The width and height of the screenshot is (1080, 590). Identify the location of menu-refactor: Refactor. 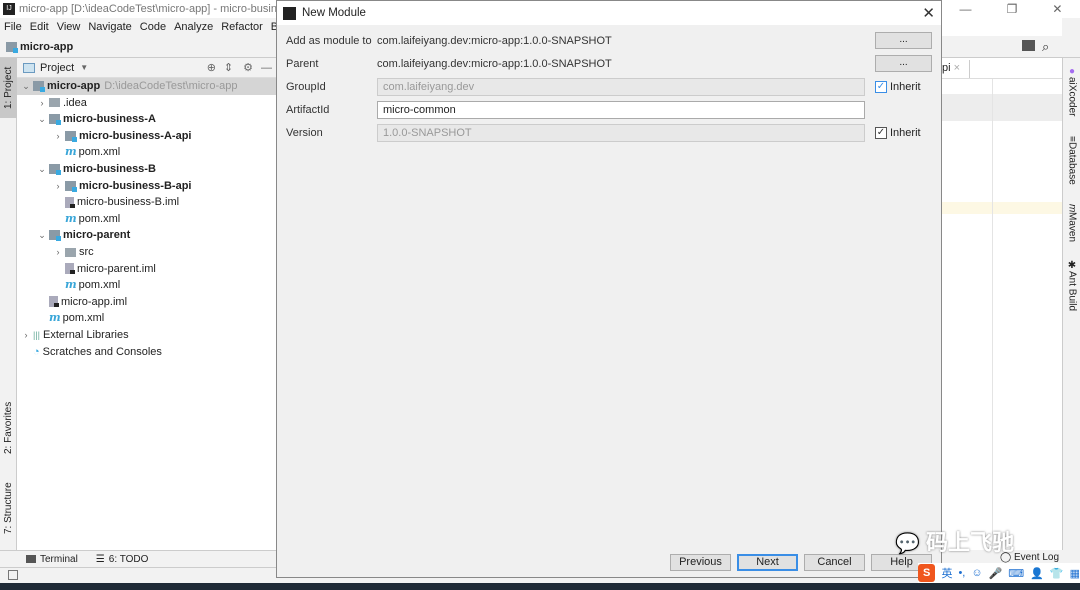
(242, 27).